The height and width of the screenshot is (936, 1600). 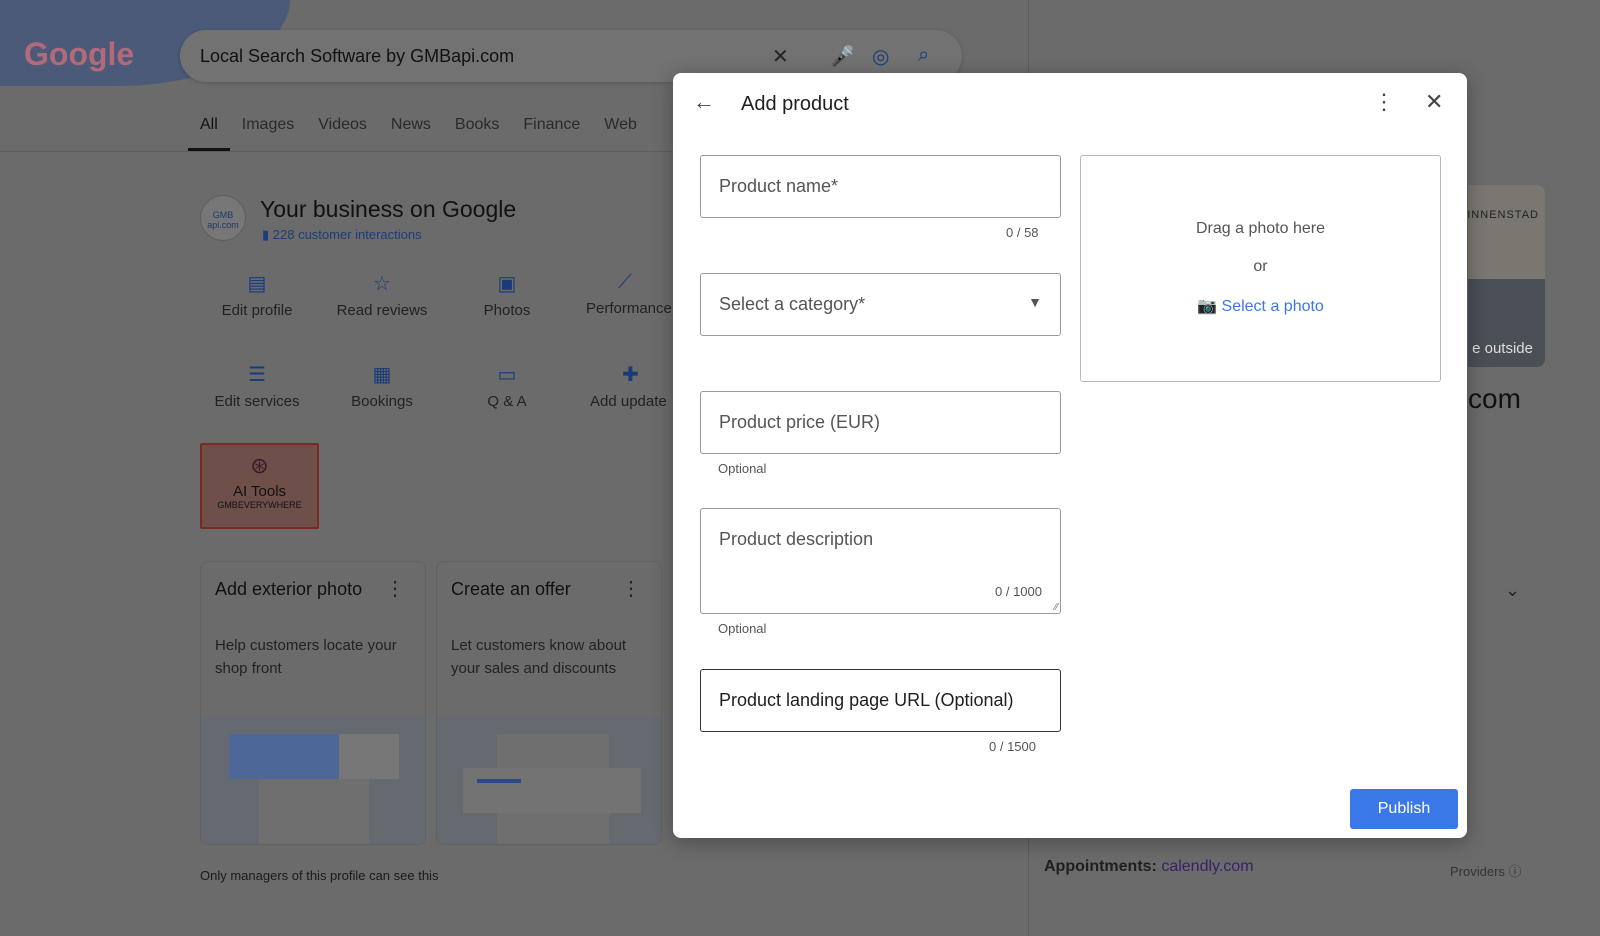 I want to click on action-label: Edit services, so click(x=257, y=401).